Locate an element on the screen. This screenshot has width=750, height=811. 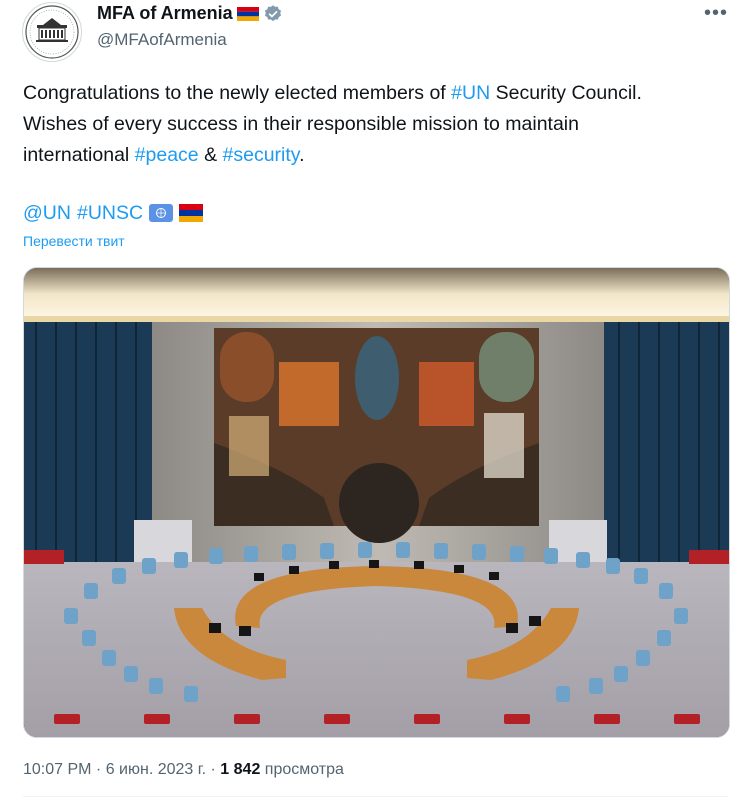
tweet-time: 10:07 PM is located at coordinates (57, 769).